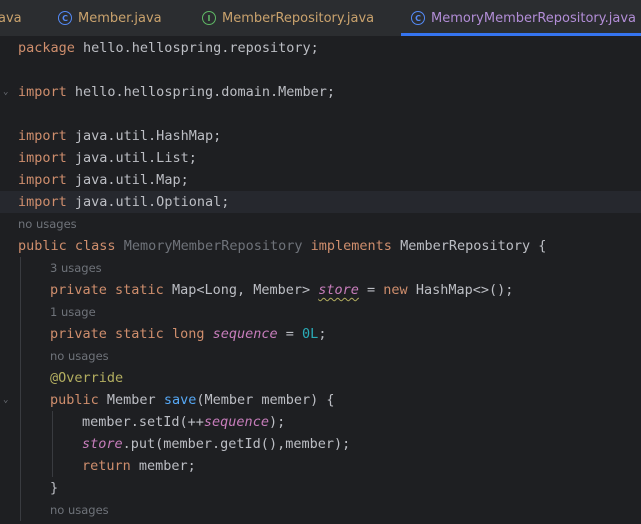 The image size is (641, 524). Describe the element at coordinates (107, 158) in the screenshot. I see `import-line: import java.util.List;` at that location.